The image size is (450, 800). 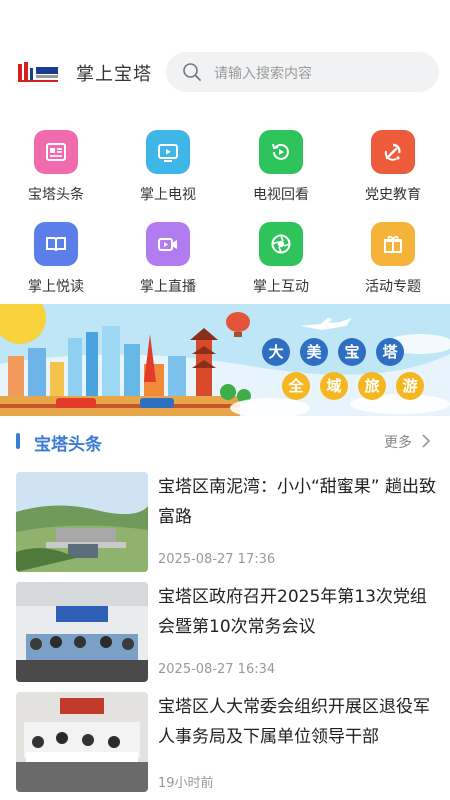 I want to click on banner-char: 域, so click(x=334, y=386).